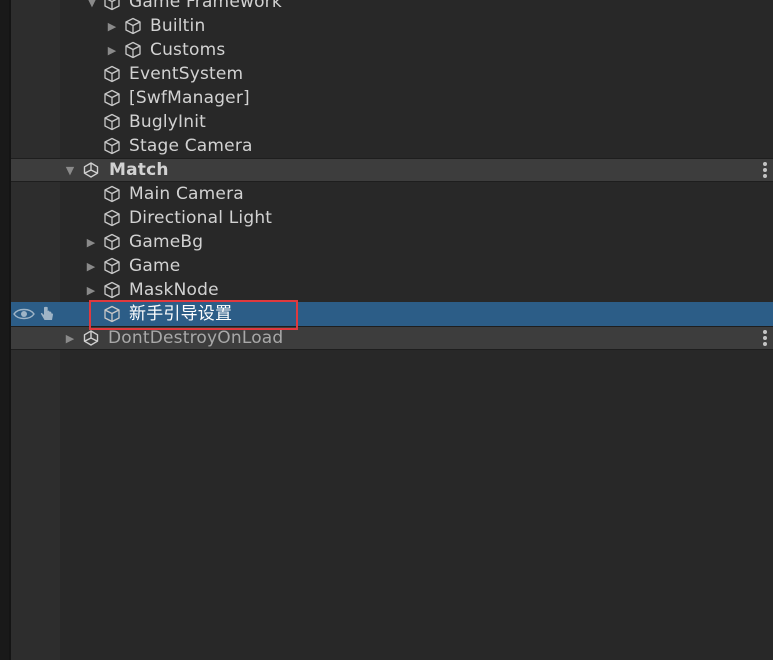 Image resolution: width=773 pixels, height=660 pixels. Describe the element at coordinates (392, 242) in the screenshot. I see `tree-row-gamebg: ▶ GameBg` at that location.